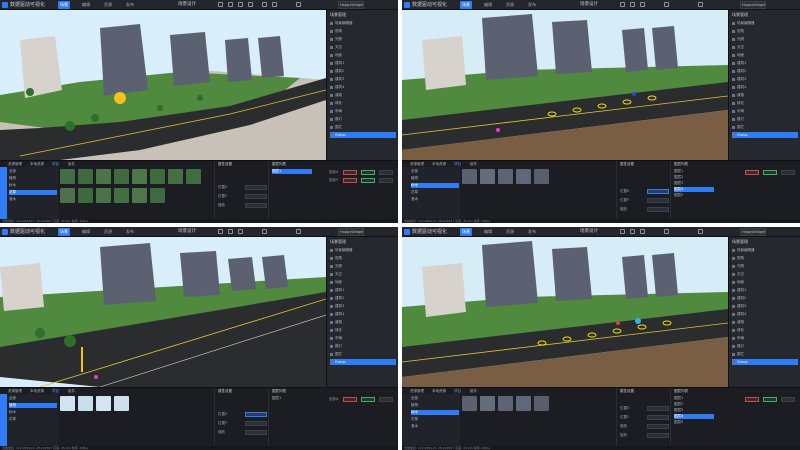  What do you see at coordinates (532, 232) in the screenshot?
I see `tab-publish: 发布` at bounding box center [532, 232].